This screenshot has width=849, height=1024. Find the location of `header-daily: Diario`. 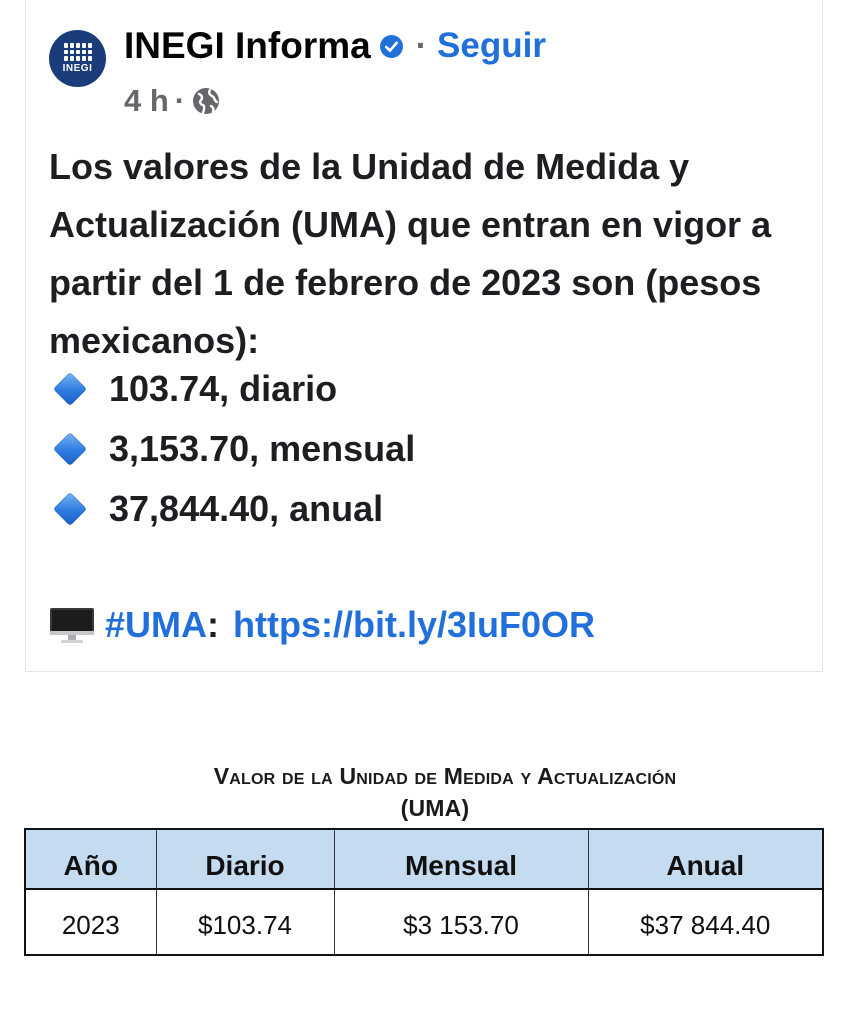

header-daily: Diario is located at coordinates (245, 859).